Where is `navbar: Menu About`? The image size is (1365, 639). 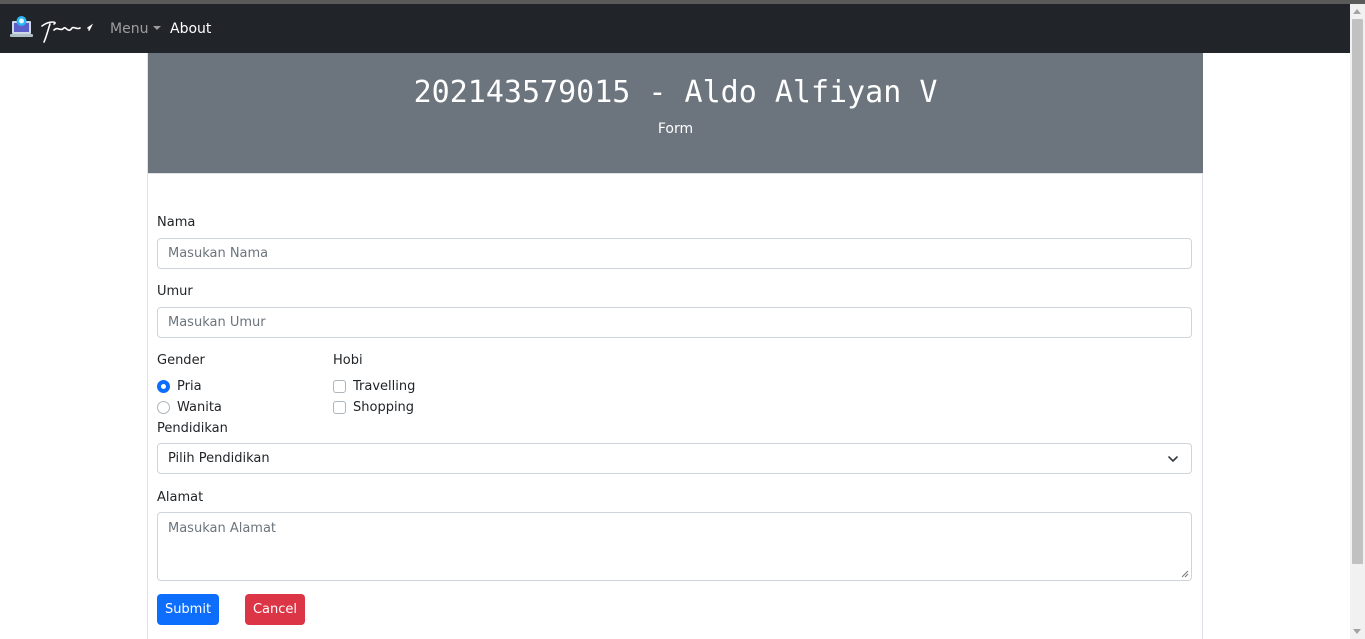 navbar: Menu About is located at coordinates (675, 28).